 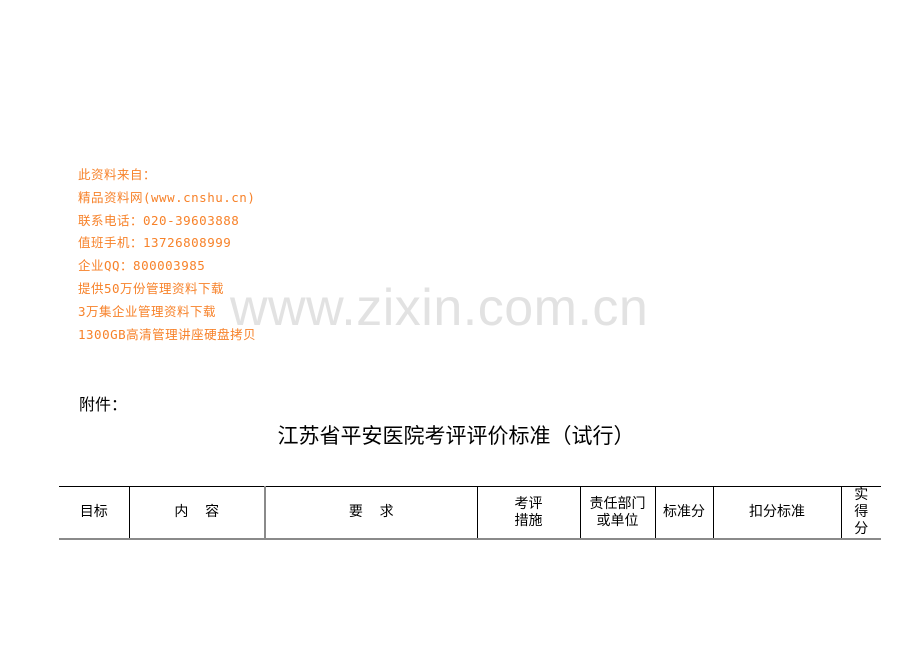 I want to click on header-deduction-criteria-label: 扣分标准, so click(x=777, y=512).